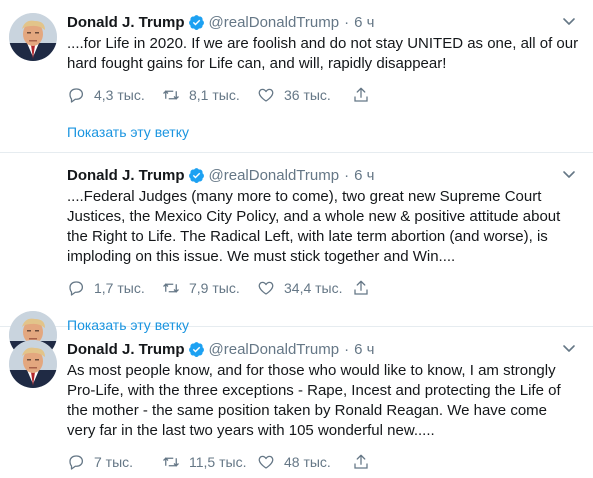 The width and height of the screenshot is (593, 478). I want to click on reply-count: 4,3 тыс., so click(119, 95).